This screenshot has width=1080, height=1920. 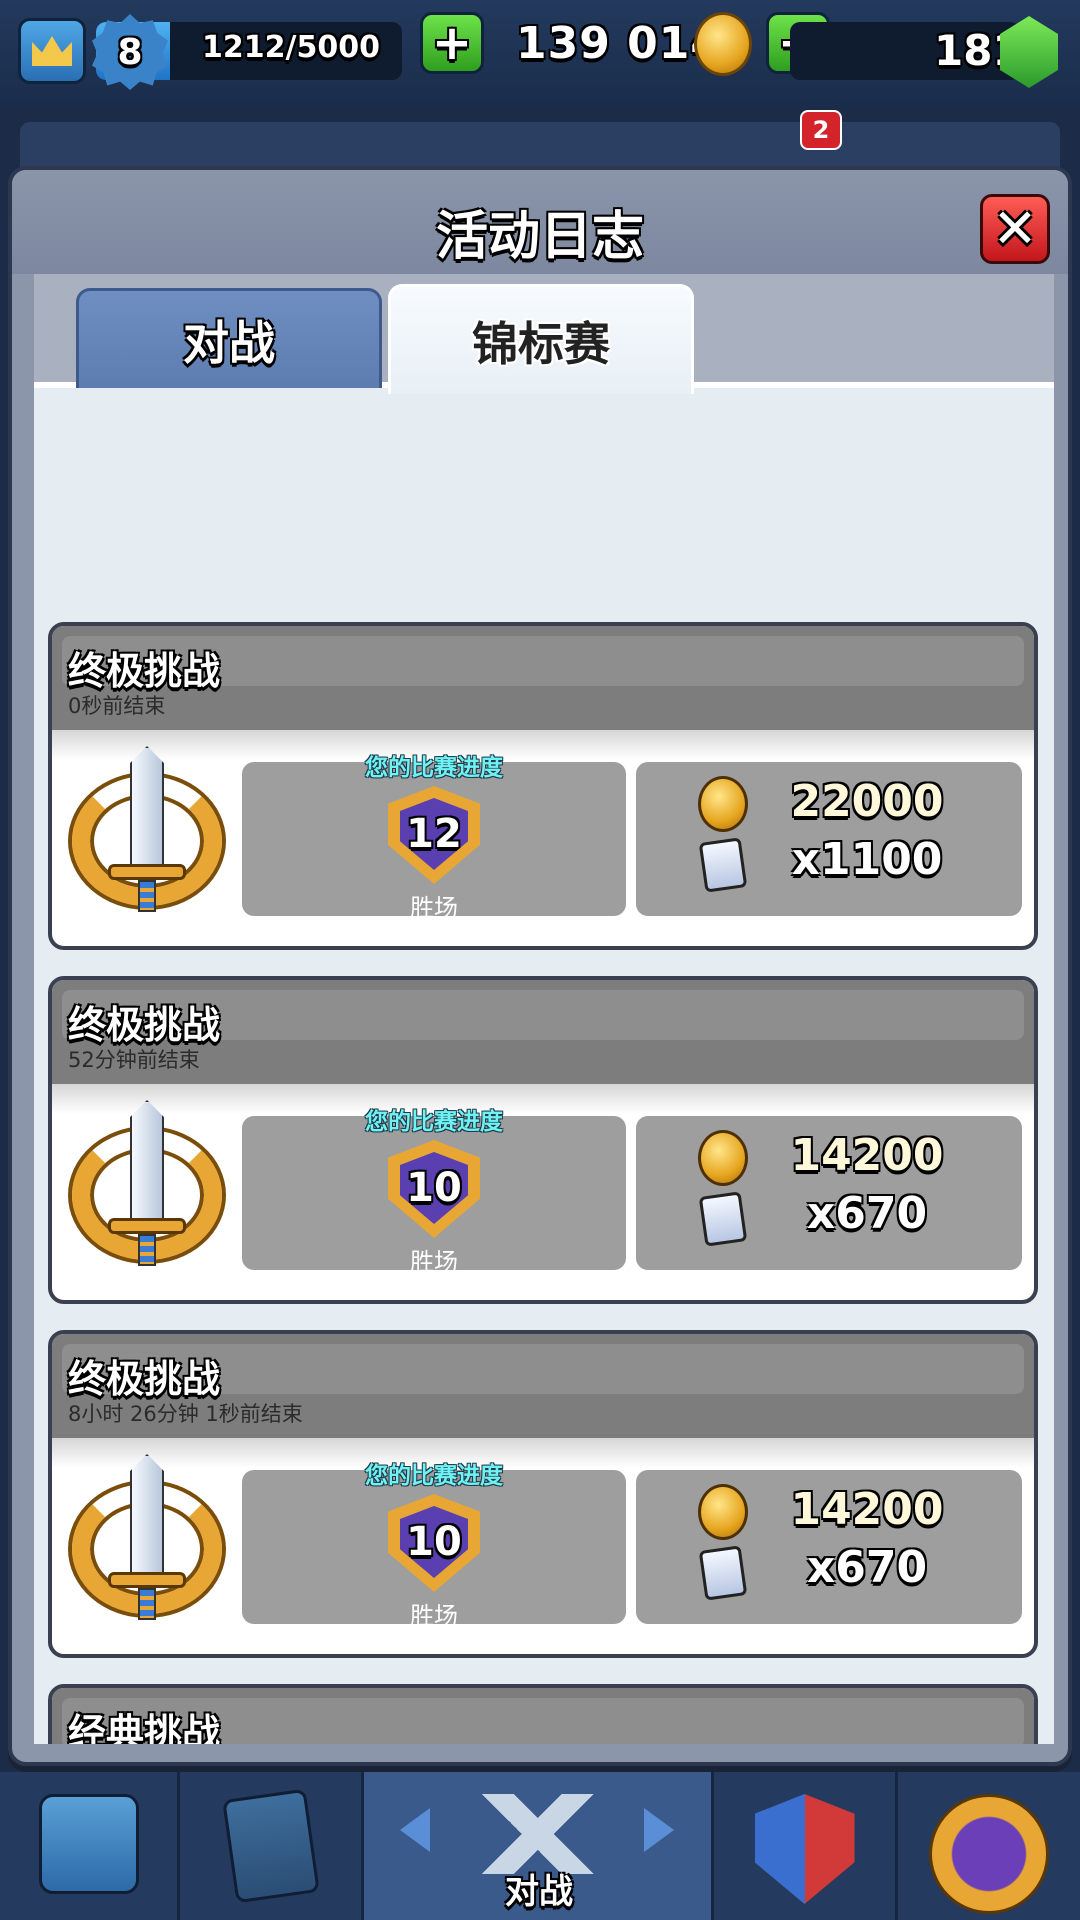 I want to click on close-button: ✕, so click(x=1015, y=229).